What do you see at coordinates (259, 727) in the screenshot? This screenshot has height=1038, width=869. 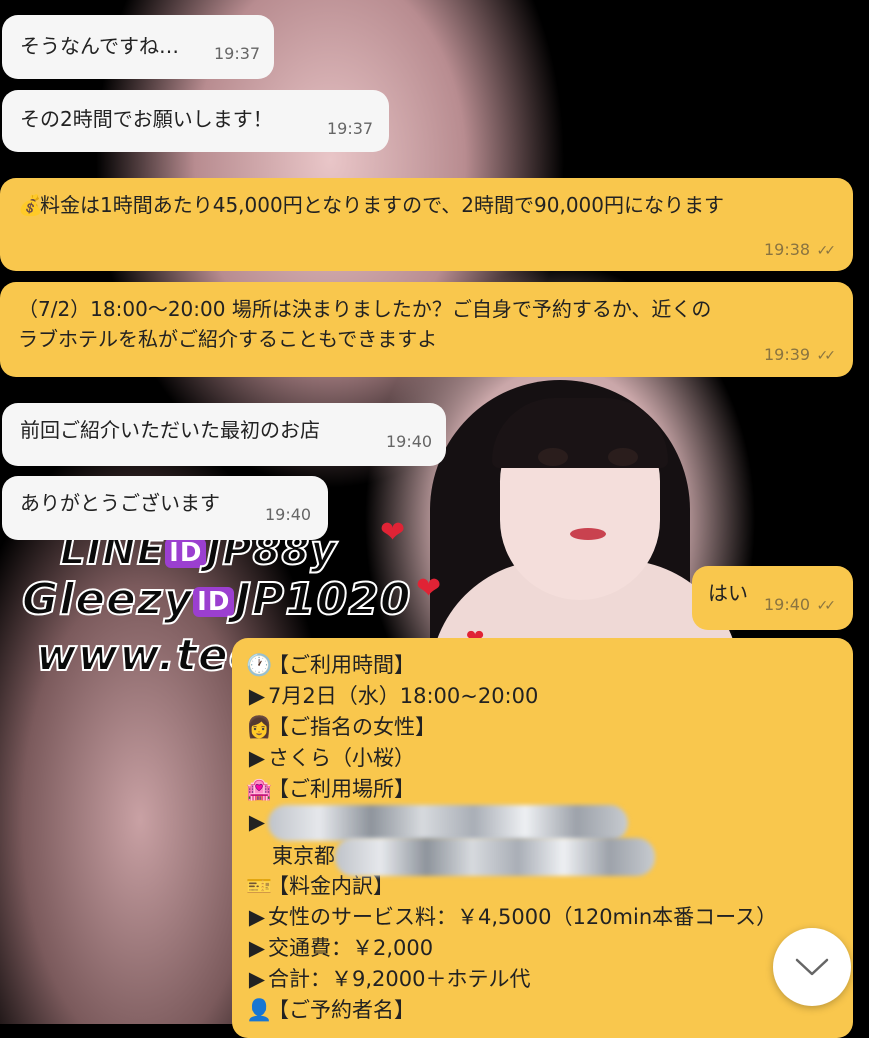 I see `woman-icon: 👩` at bounding box center [259, 727].